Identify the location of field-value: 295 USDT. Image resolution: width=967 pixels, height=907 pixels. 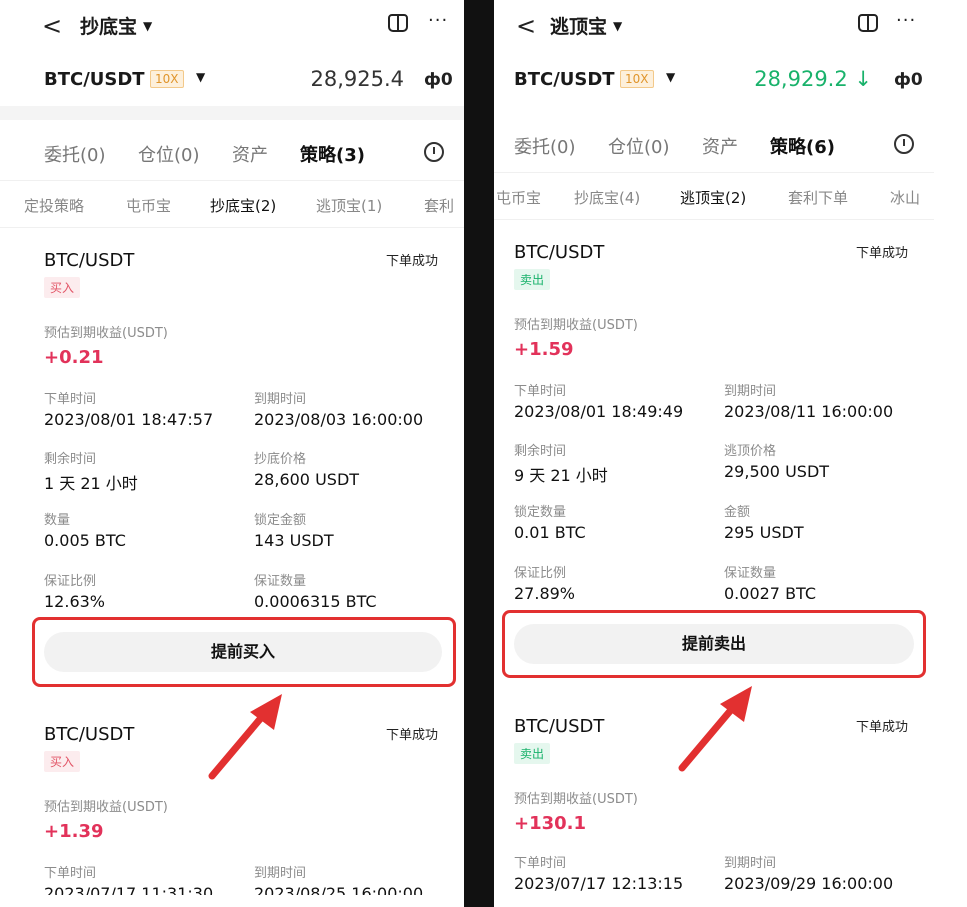
(764, 532).